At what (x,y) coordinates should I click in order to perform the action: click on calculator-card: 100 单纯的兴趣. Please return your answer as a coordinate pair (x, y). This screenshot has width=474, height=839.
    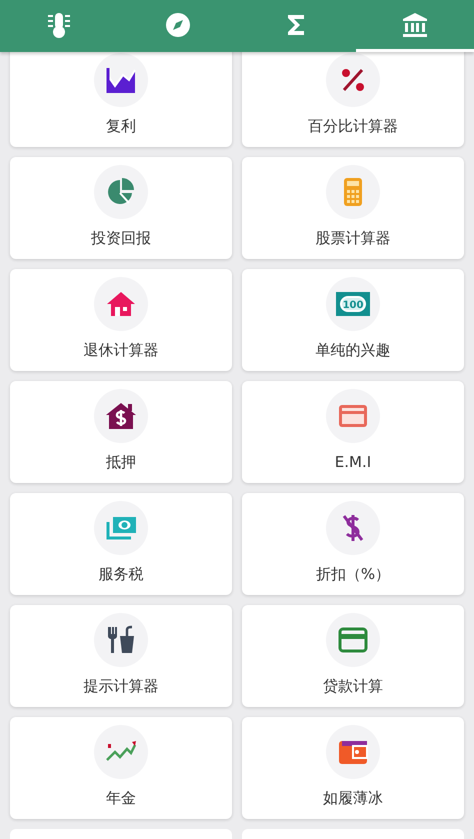
    Looking at the image, I should click on (353, 320).